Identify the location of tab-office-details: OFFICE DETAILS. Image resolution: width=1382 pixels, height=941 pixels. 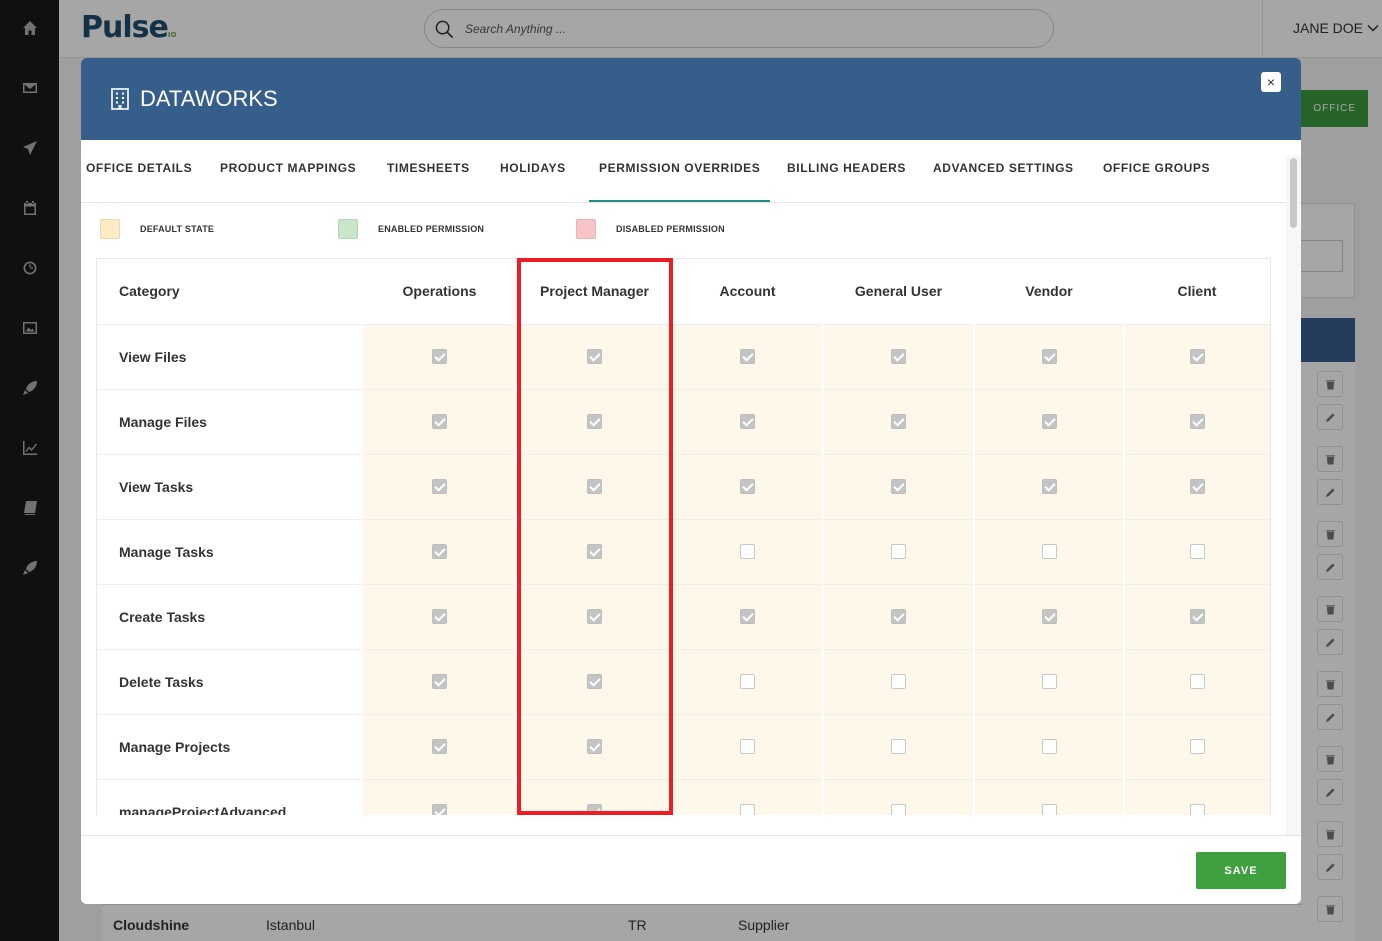
(139, 171).